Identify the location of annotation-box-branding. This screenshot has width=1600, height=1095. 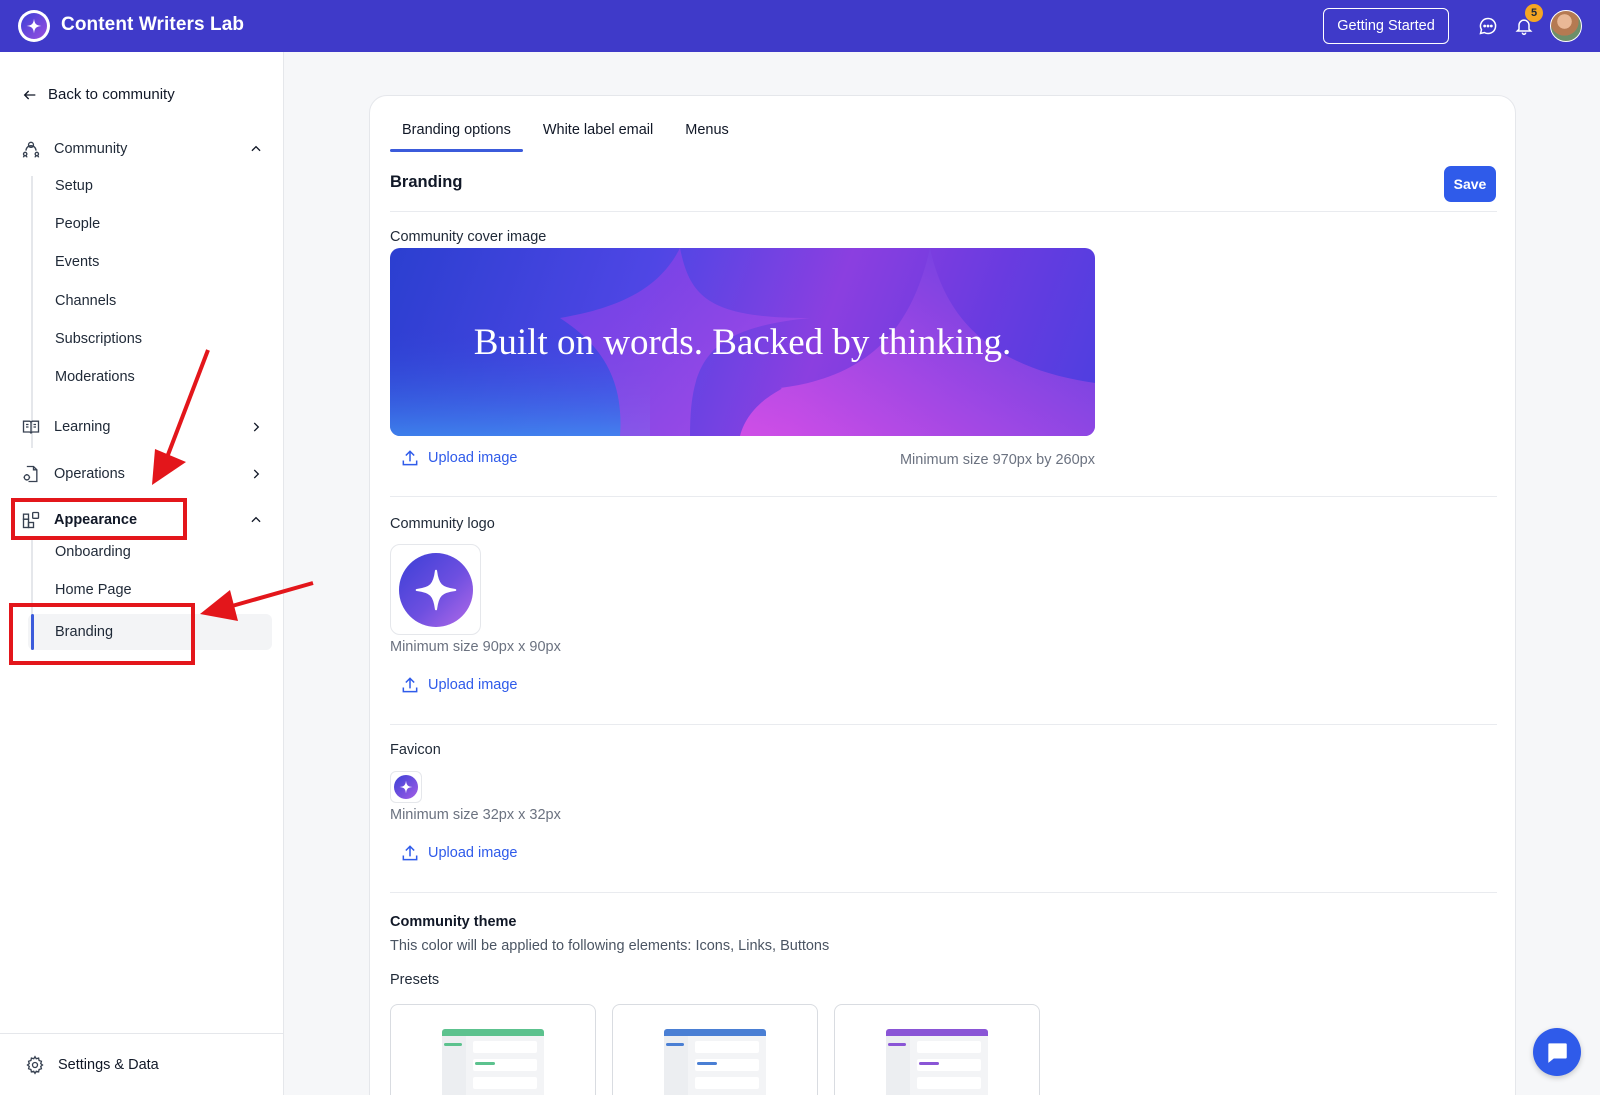
(102, 634).